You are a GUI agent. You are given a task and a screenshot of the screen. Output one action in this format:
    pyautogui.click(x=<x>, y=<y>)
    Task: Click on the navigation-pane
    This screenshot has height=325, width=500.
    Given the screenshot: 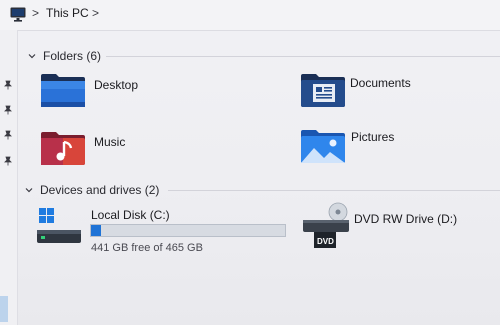 What is the action you would take?
    pyautogui.click(x=9, y=177)
    